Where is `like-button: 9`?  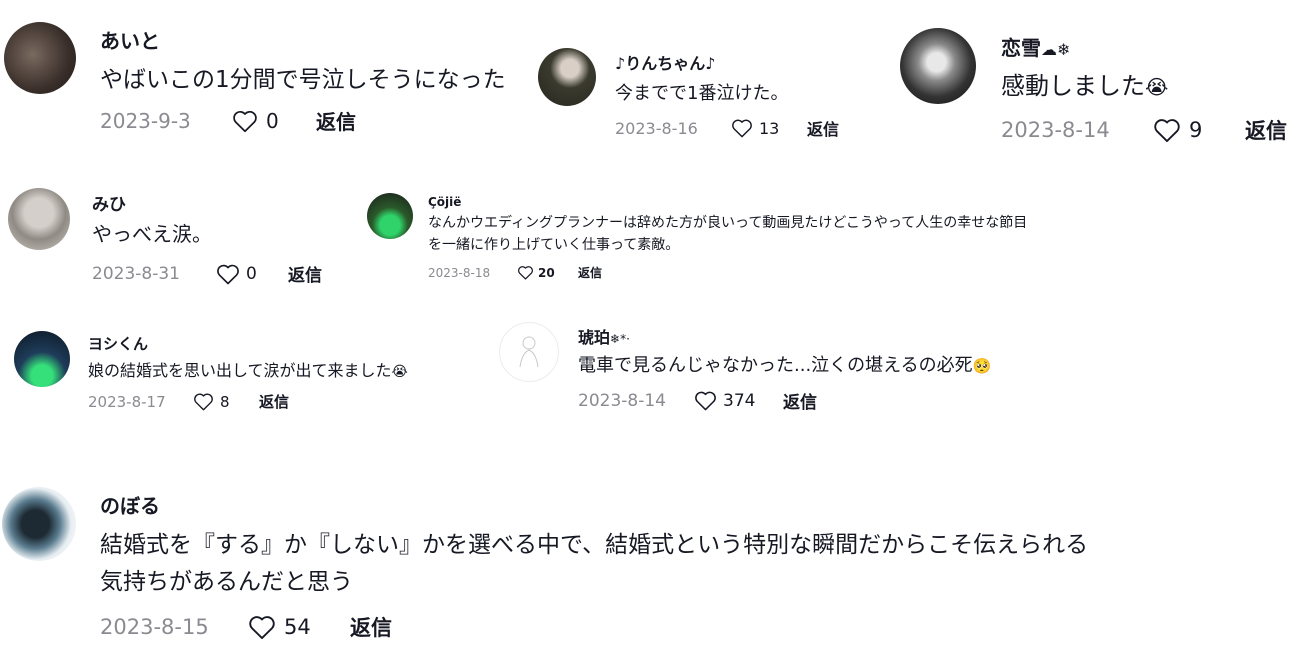
like-button: 9 is located at coordinates (1199, 130).